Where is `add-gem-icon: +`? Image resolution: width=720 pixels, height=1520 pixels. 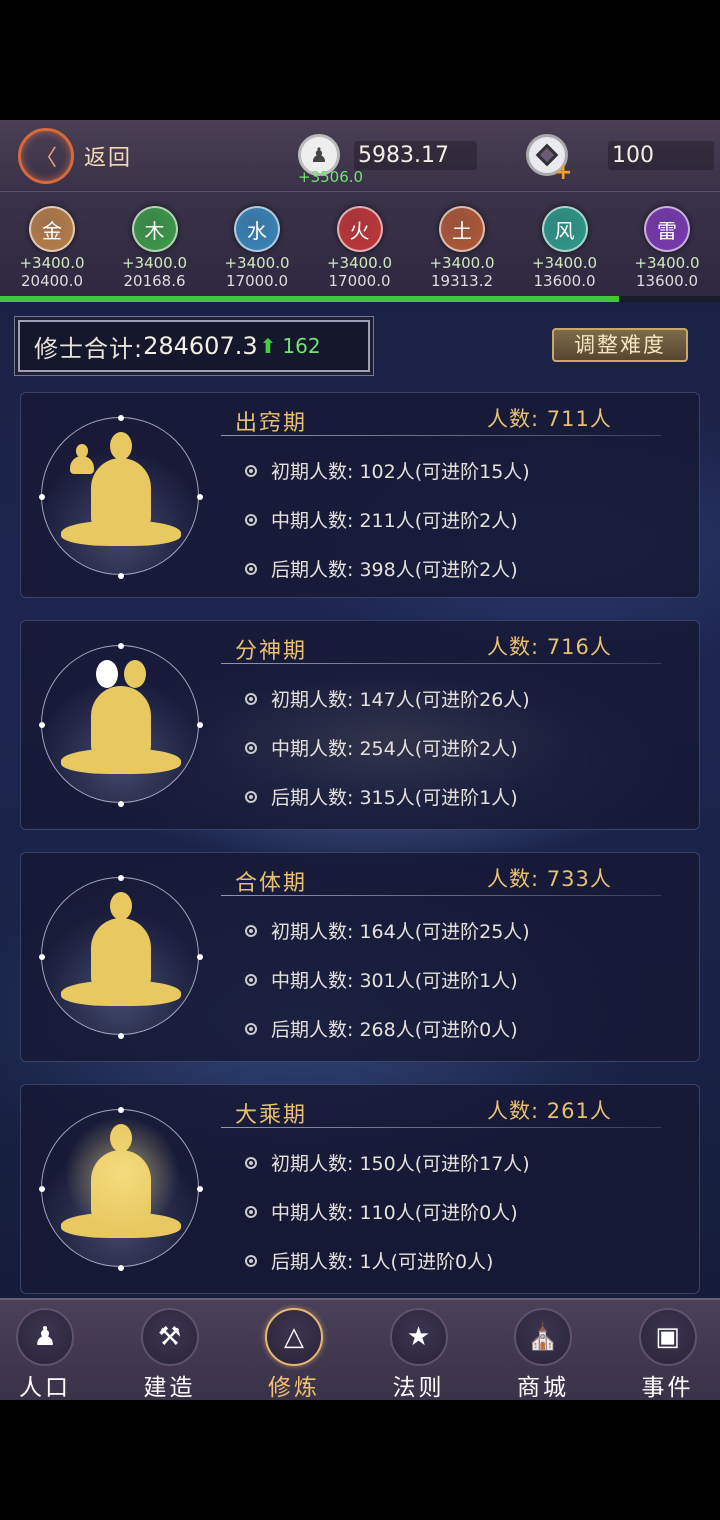
add-gem-icon: + is located at coordinates (563, 172).